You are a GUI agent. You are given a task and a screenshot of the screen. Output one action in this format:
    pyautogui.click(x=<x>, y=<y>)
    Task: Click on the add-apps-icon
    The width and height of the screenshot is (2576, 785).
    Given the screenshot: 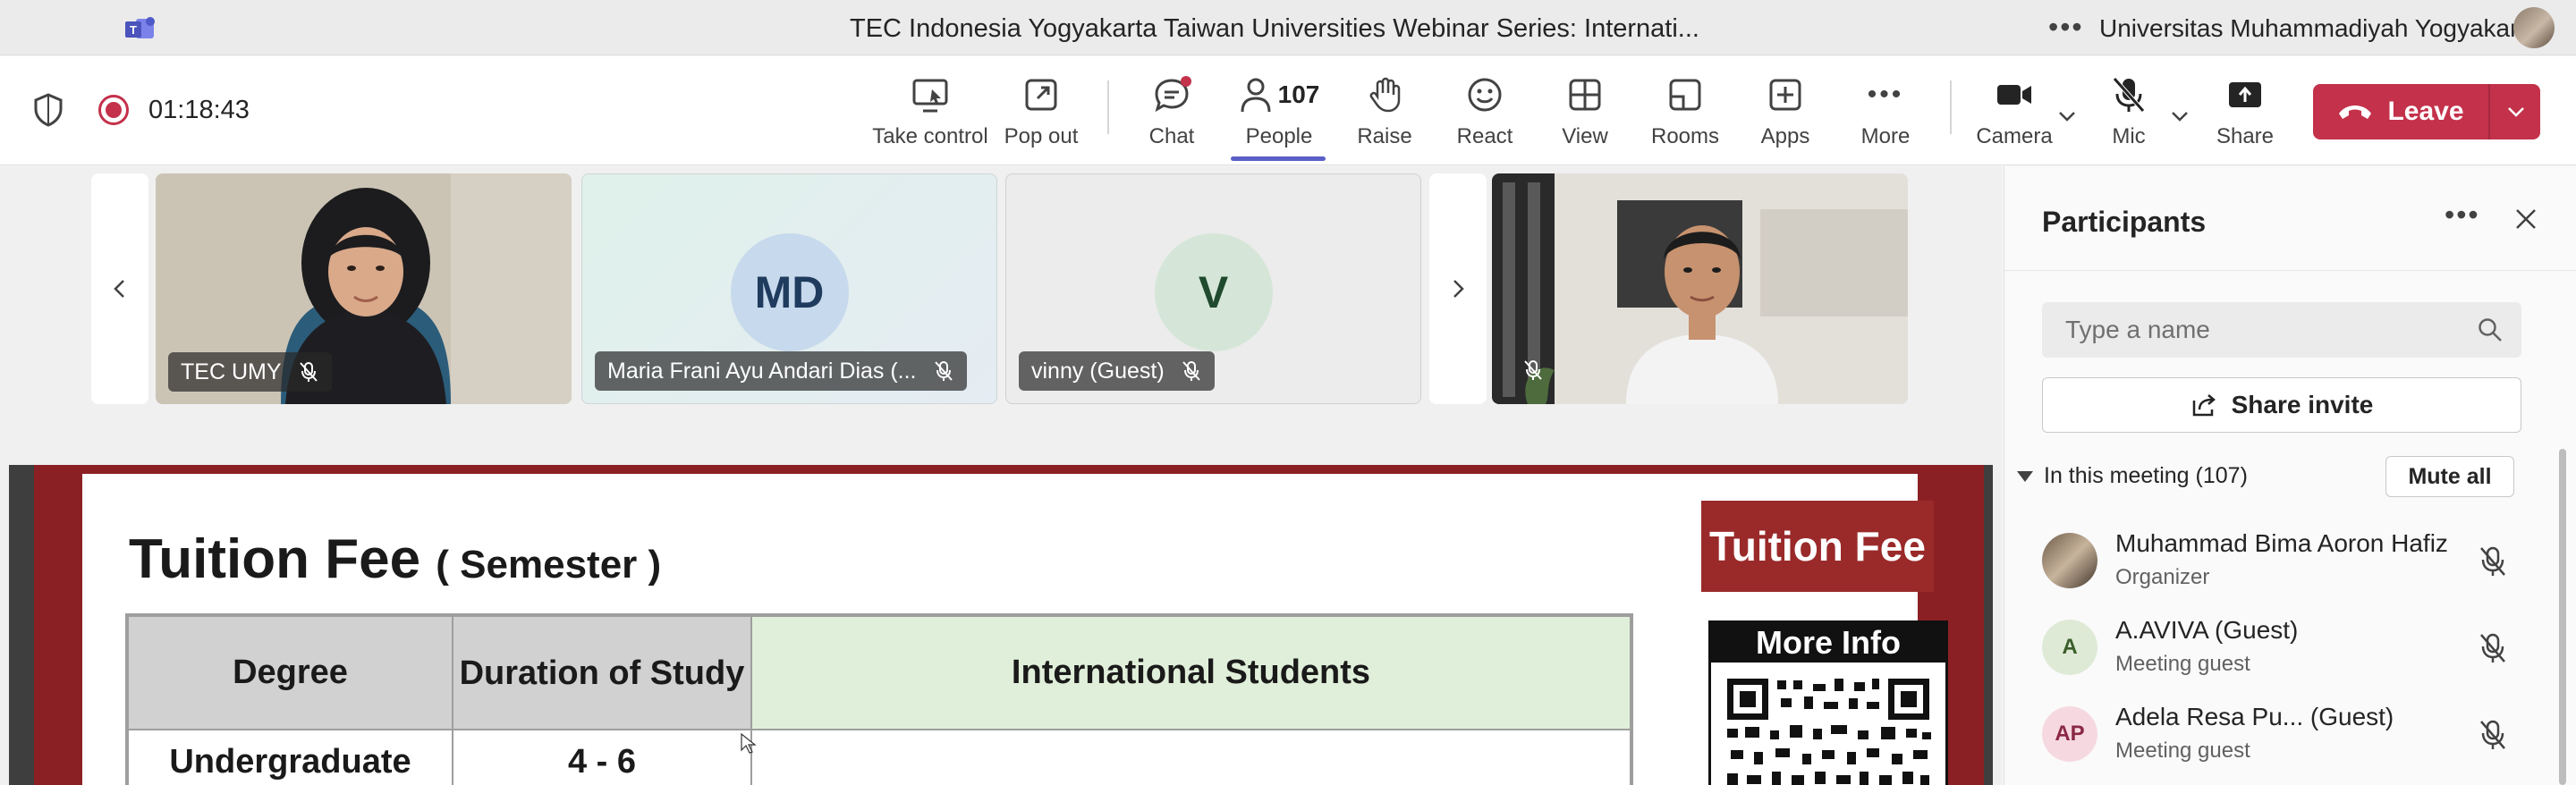 What is the action you would take?
    pyautogui.click(x=1785, y=95)
    